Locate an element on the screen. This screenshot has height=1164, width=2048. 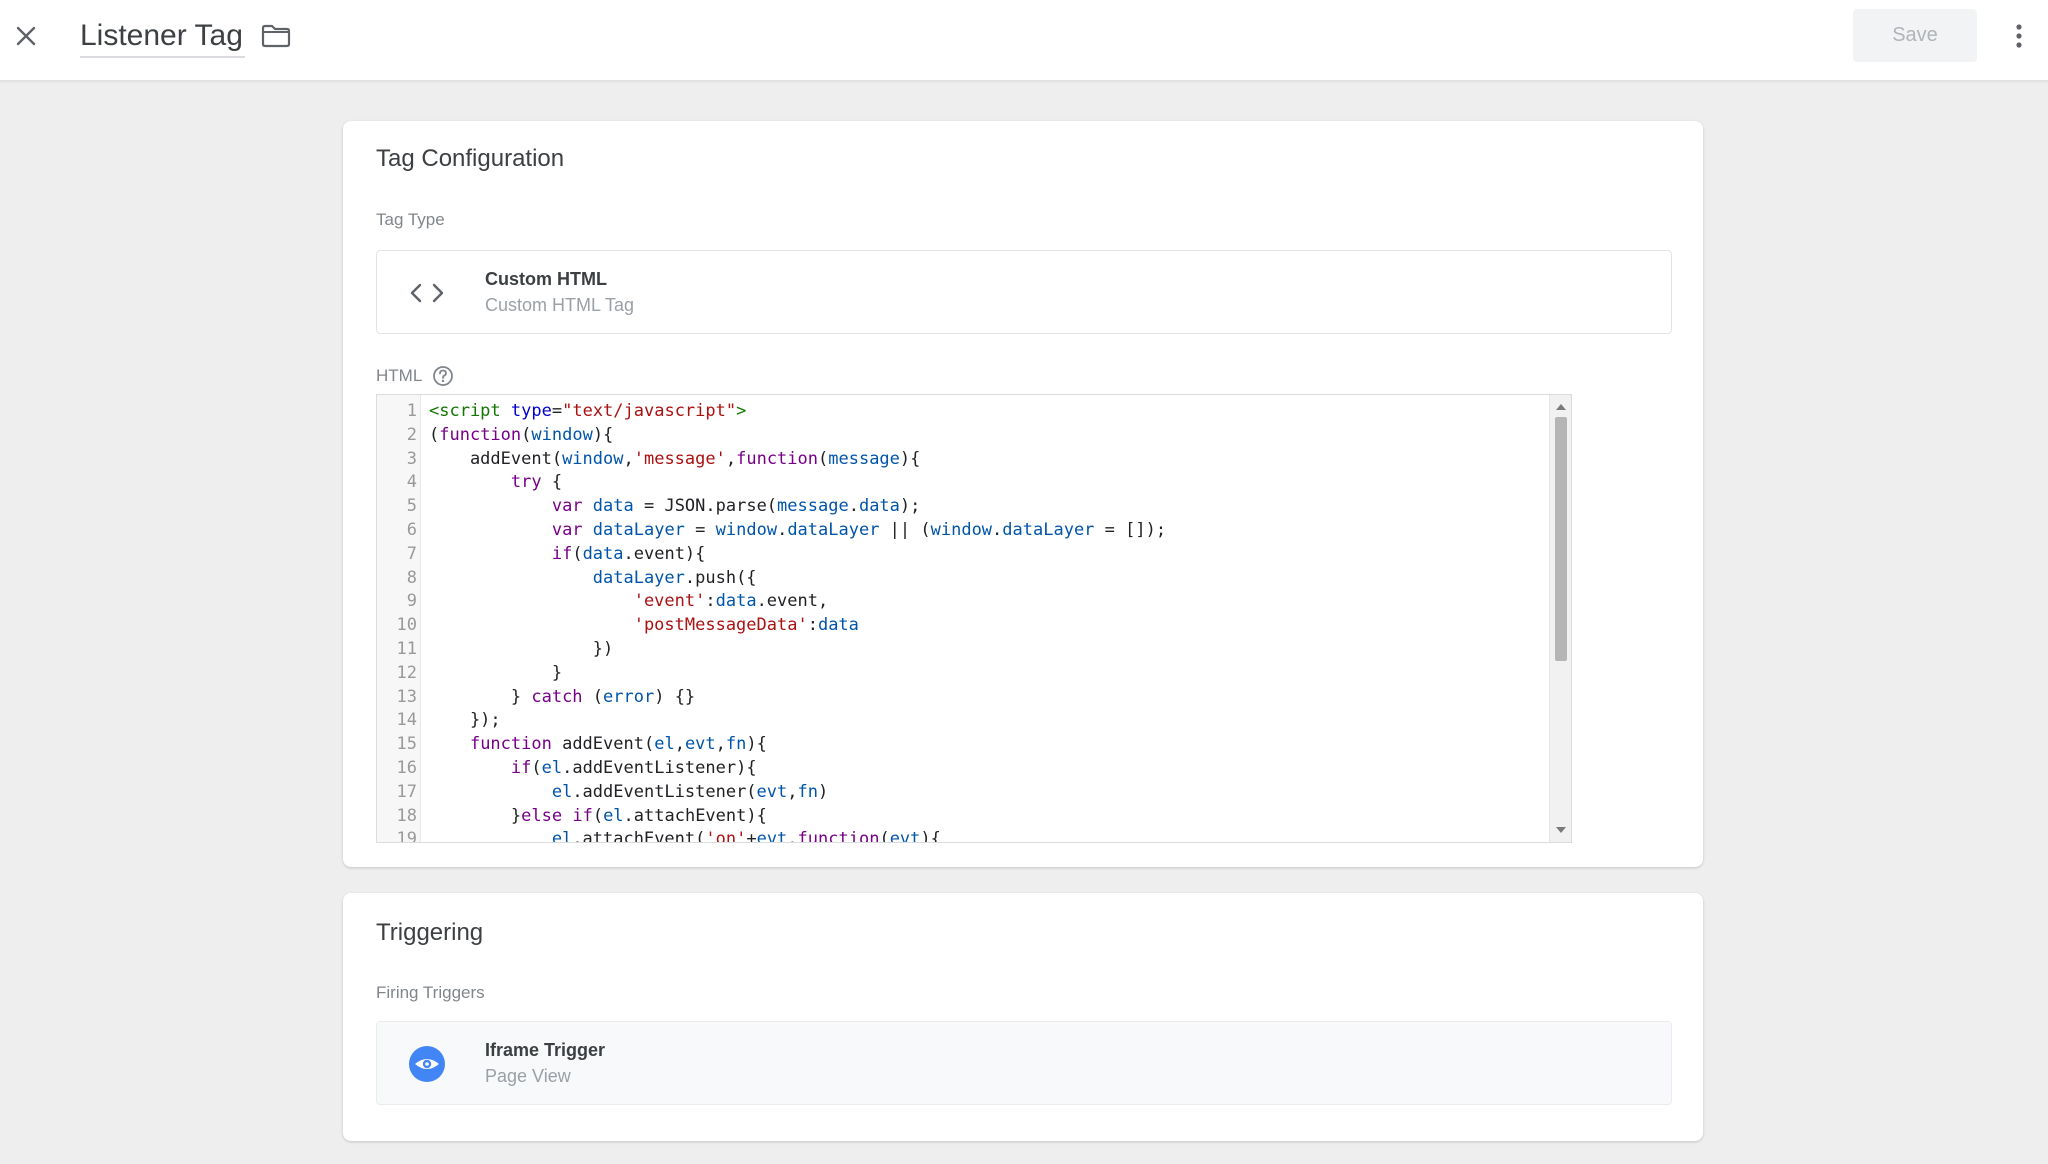
eye-icon is located at coordinates (427, 1064).